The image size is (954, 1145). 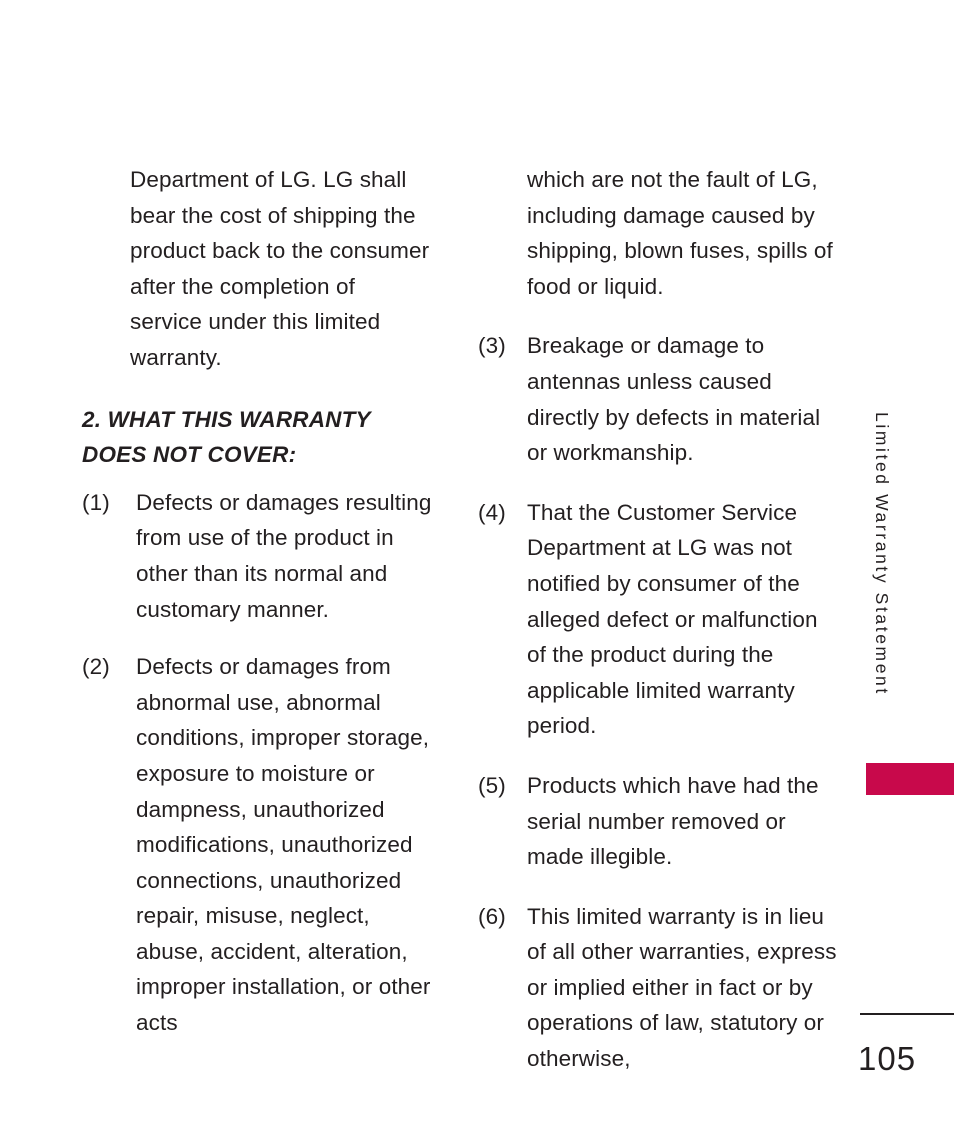 I want to click on list-item-marker: (5), so click(x=492, y=785).